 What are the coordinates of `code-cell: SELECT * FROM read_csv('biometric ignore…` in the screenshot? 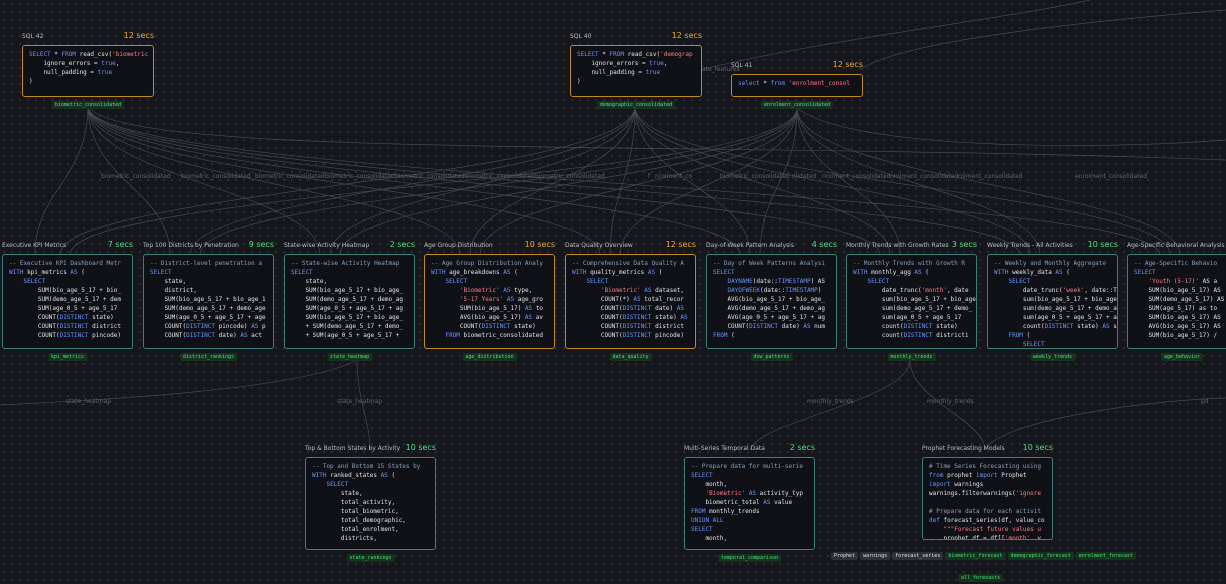 It's located at (88, 71).